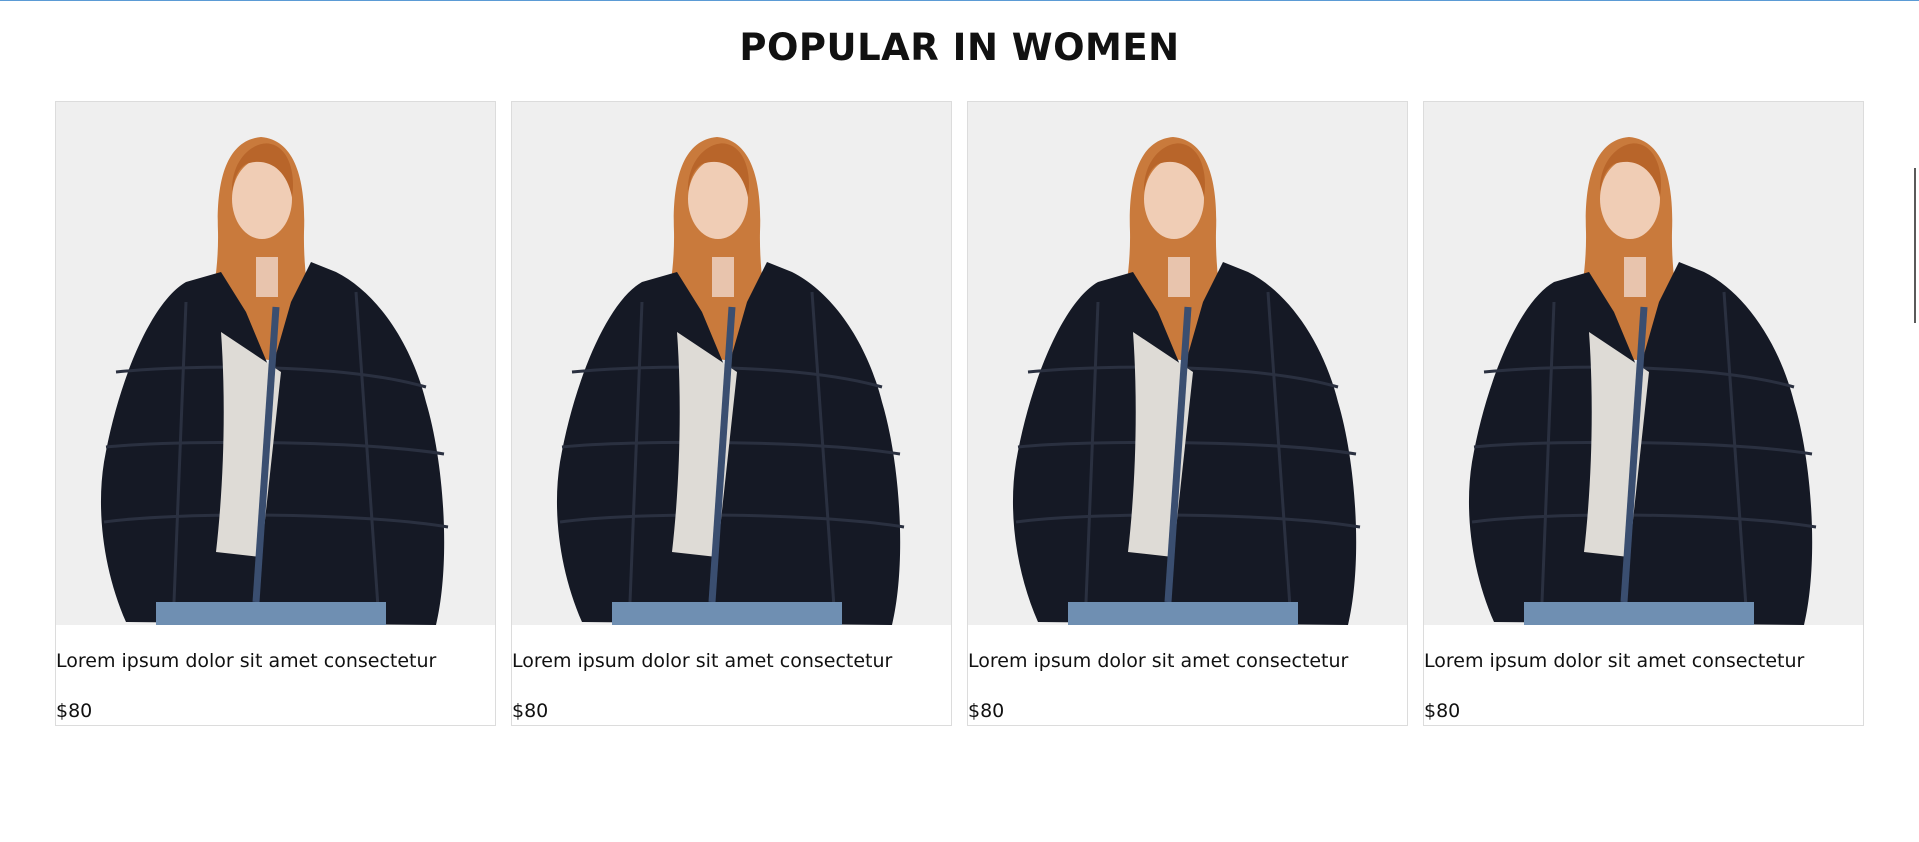  What do you see at coordinates (959, 0) in the screenshot?
I see `top-accent-line` at bounding box center [959, 0].